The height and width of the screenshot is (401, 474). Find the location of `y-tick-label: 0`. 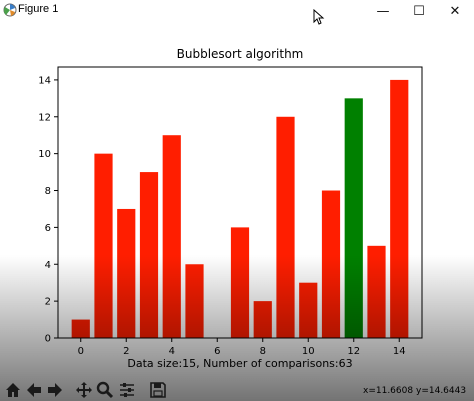

y-tick-label: 0 is located at coordinates (48, 339).